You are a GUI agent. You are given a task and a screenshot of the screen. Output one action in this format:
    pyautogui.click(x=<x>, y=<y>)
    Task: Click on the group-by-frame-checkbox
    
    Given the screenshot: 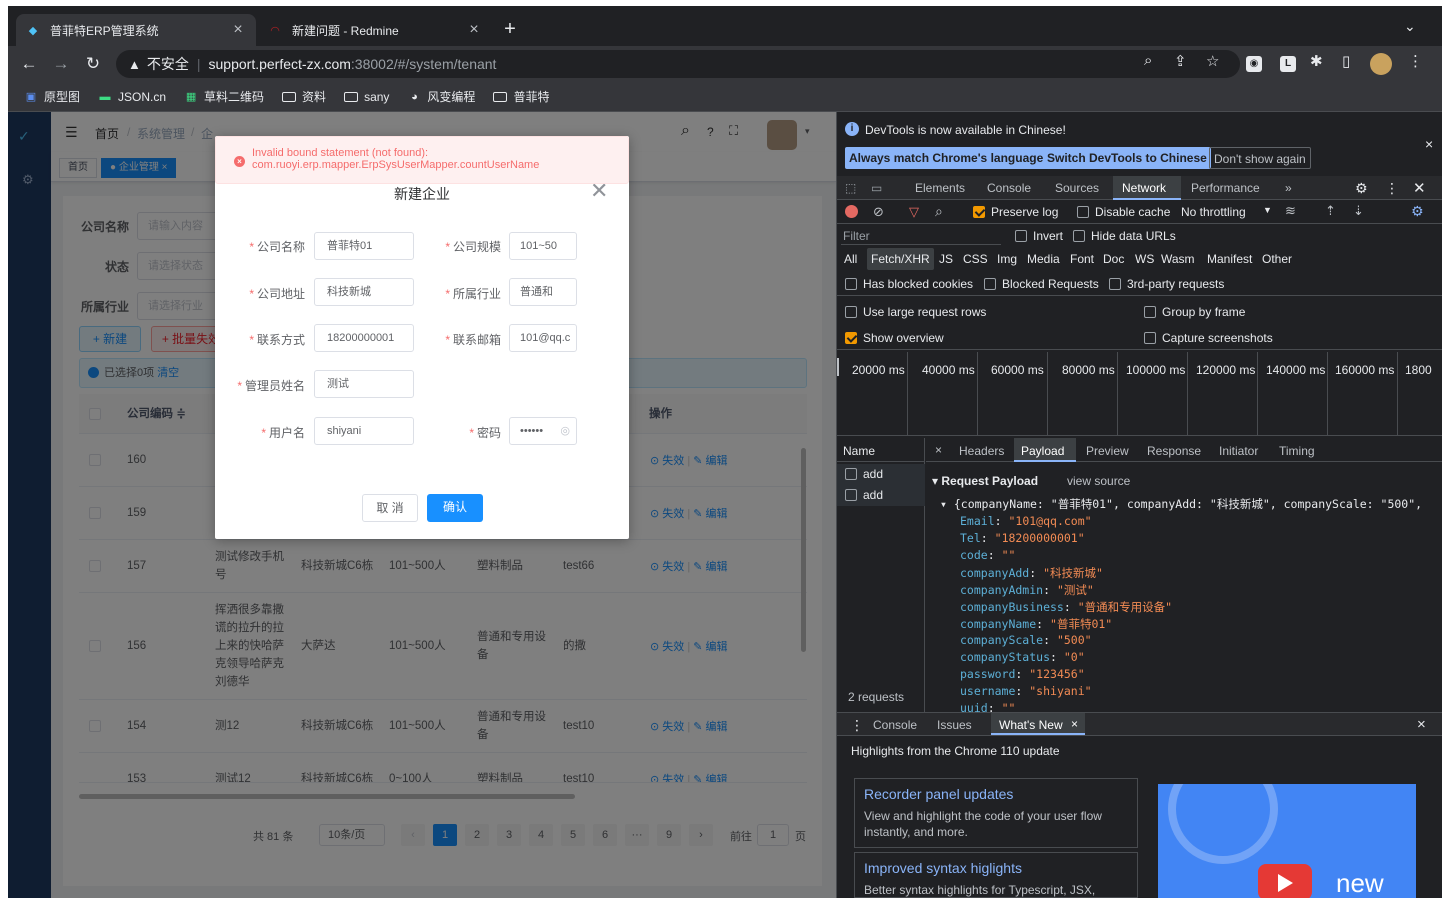 What is the action you would take?
    pyautogui.click(x=1150, y=312)
    